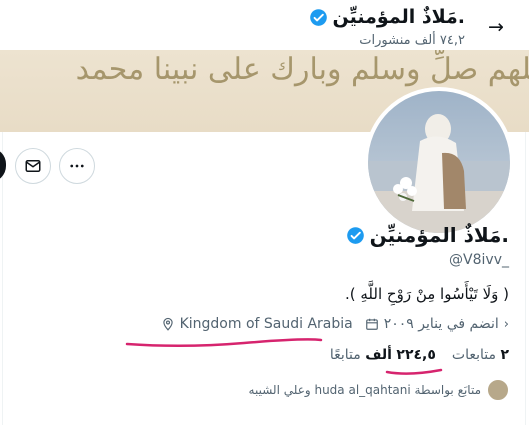 This screenshot has width=529, height=425. I want to click on profile-name: .مَلاذٌ المؤمنيِّن, so click(439, 235).